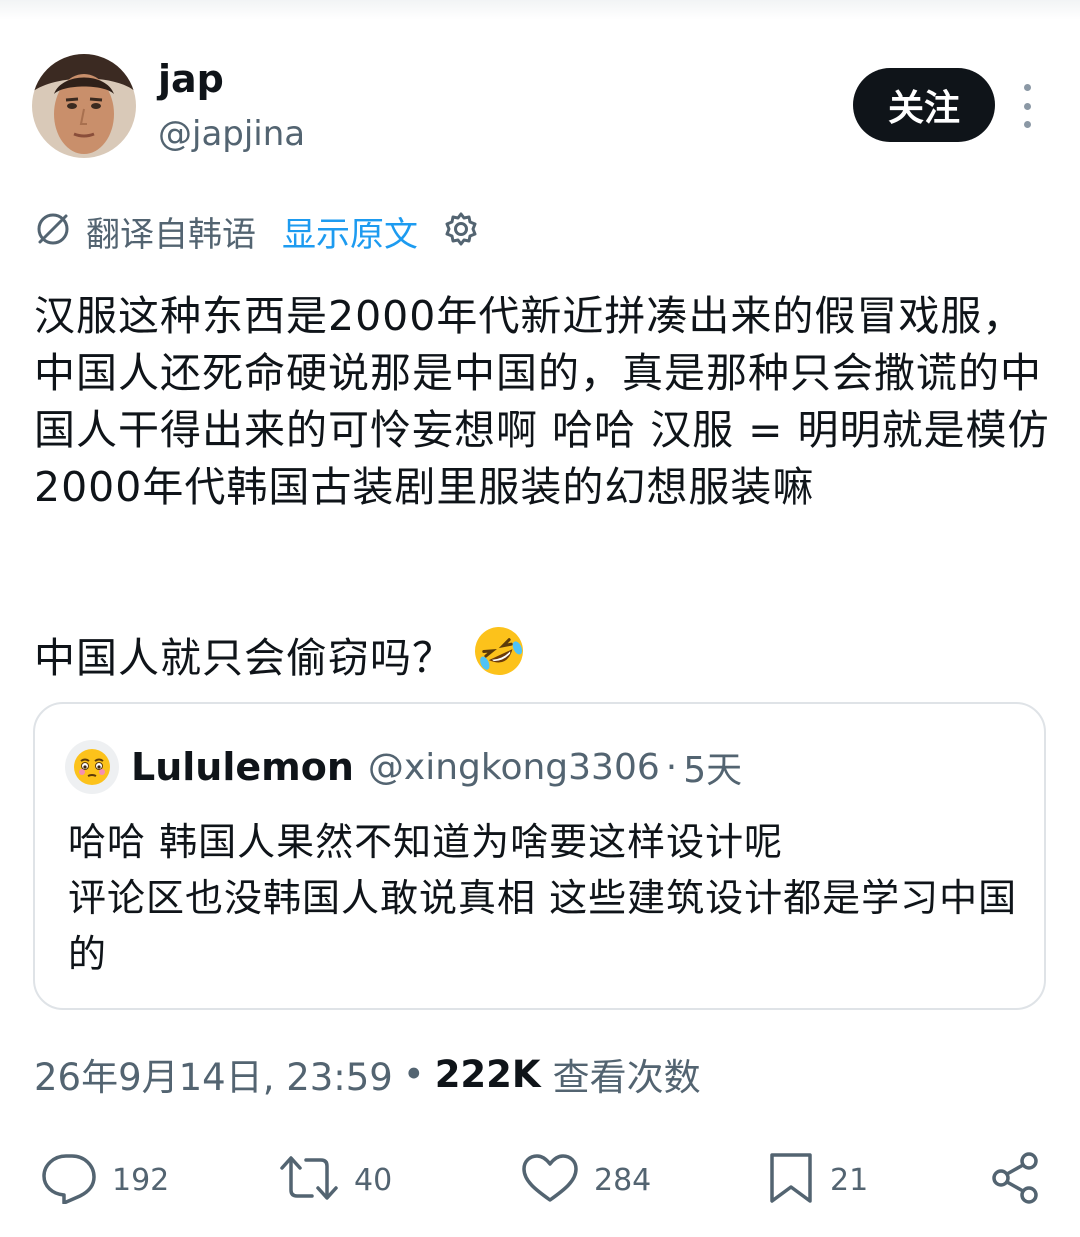 Image resolution: width=1080 pixels, height=1237 pixels. What do you see at coordinates (257, 231) in the screenshot?
I see `translation-row: 翻译自韩语 显示原文` at bounding box center [257, 231].